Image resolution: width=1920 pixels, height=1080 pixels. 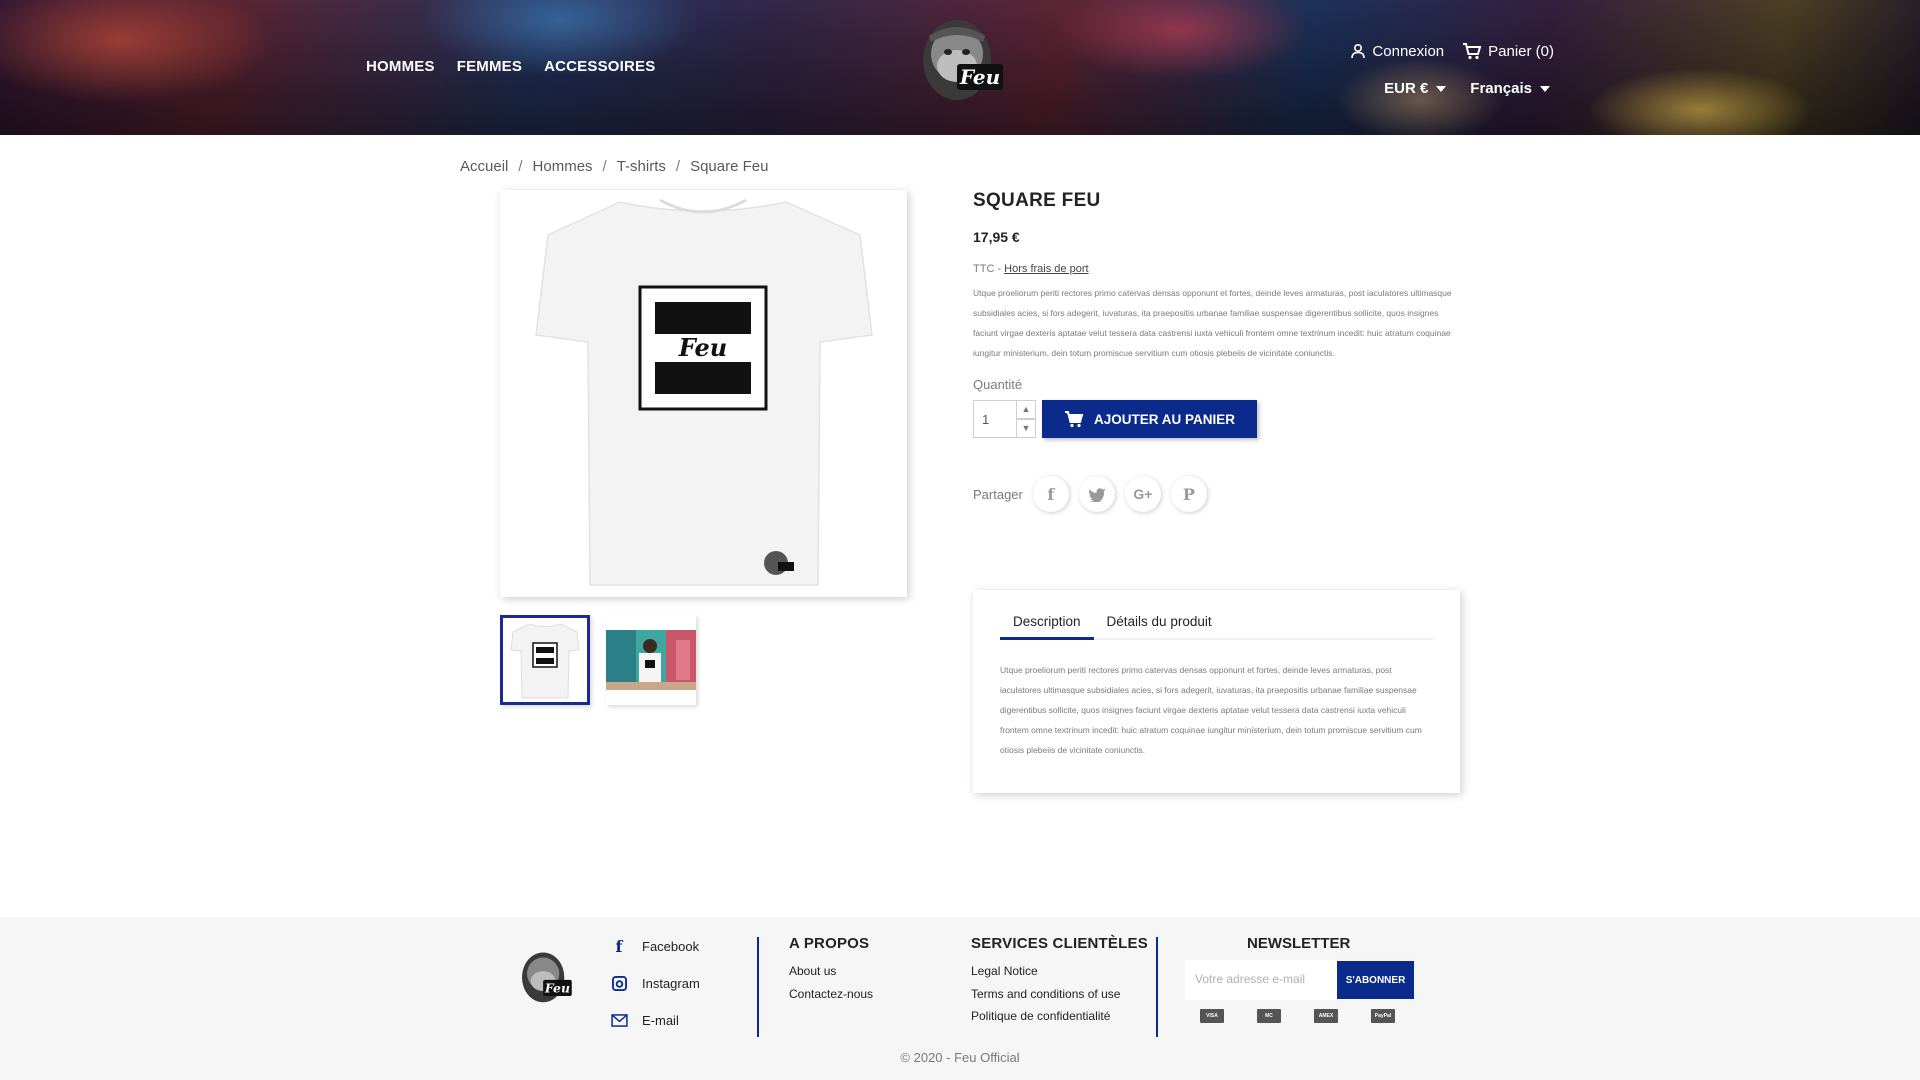 What do you see at coordinates (545, 978) in the screenshot?
I see `footer-logo: Feu` at bounding box center [545, 978].